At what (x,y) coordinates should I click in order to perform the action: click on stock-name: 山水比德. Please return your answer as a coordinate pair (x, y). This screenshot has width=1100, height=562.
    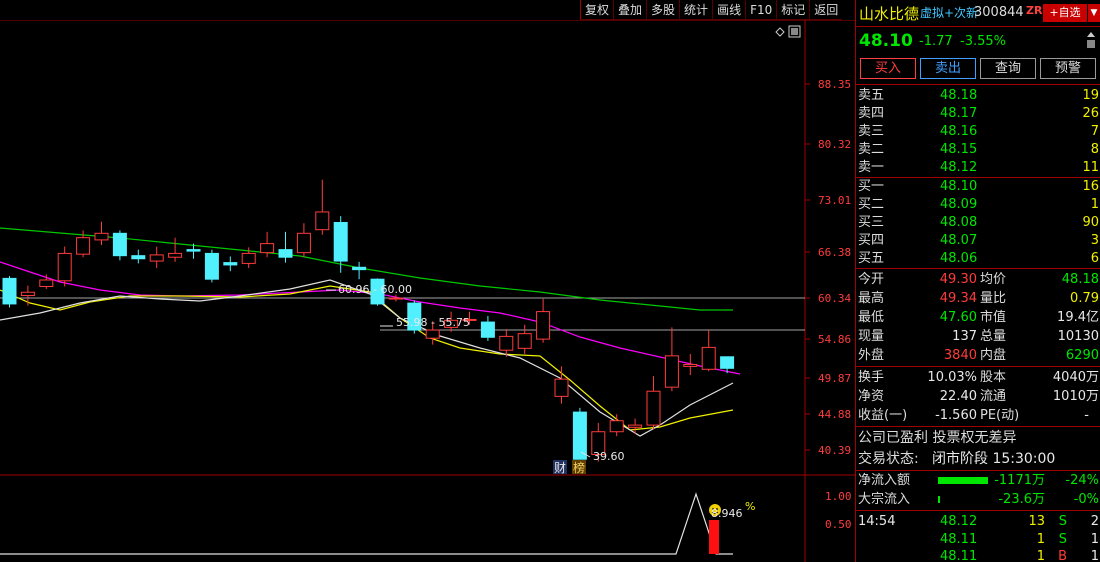
    Looking at the image, I should click on (889, 14).